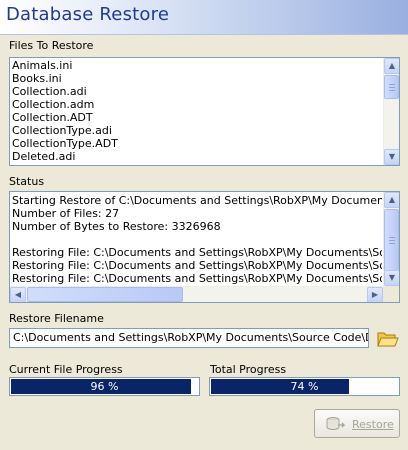 The height and width of the screenshot is (450, 408). I want to click on restore-button-label: Restore, so click(373, 424).